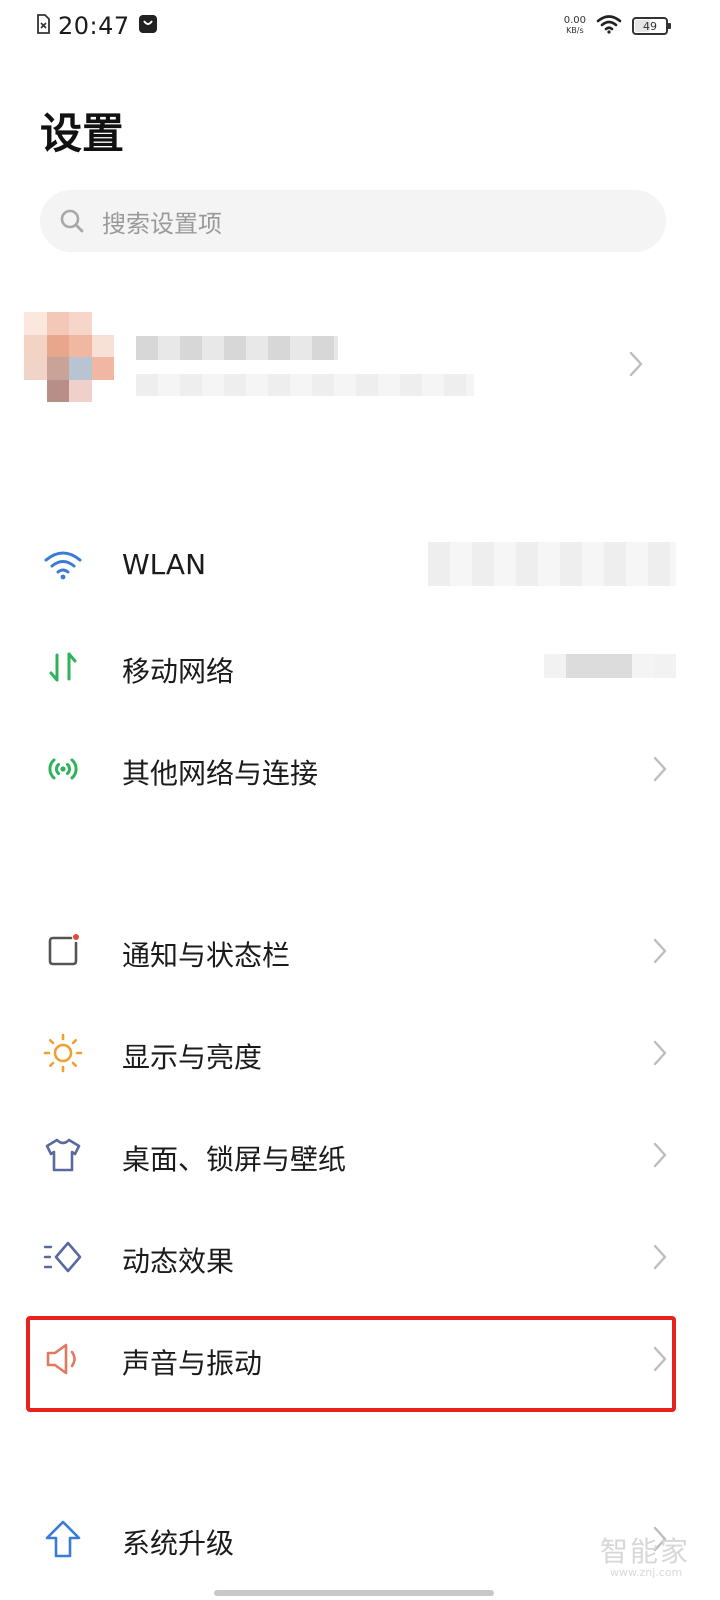 The image size is (720, 1600). I want to click on settings-item-motion: 动态效果, so click(360, 1257).